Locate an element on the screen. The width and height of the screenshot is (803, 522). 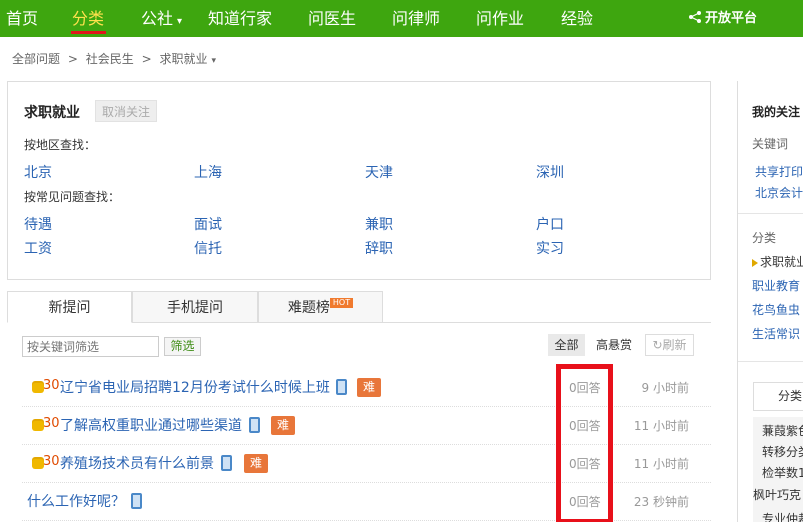
breadcrumb-current: 求职就业 is located at coordinates (183, 59).